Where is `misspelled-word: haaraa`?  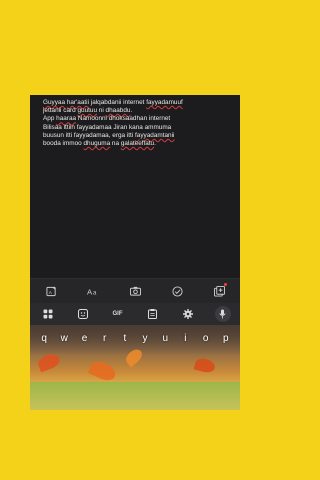
misspelled-word: haaraa is located at coordinates (66, 118).